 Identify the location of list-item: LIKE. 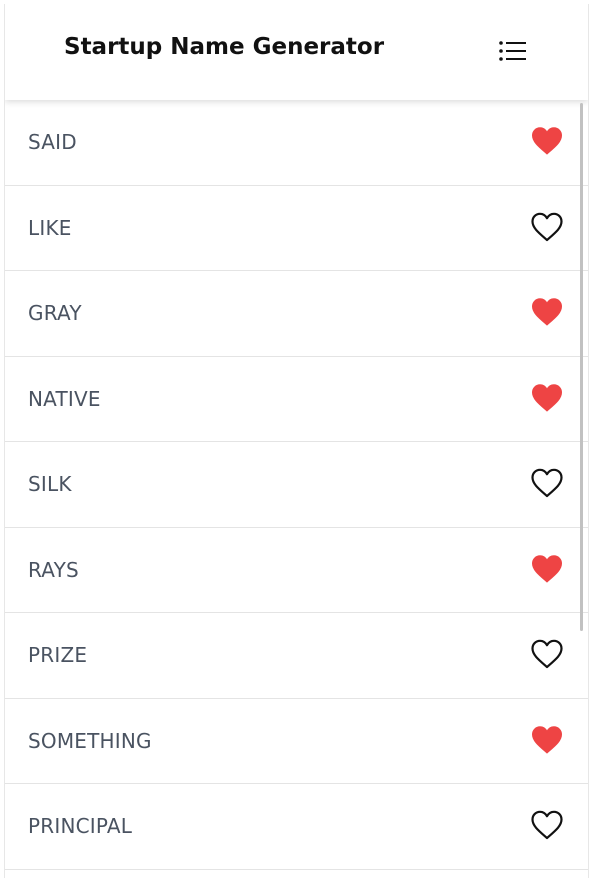
(296, 228).